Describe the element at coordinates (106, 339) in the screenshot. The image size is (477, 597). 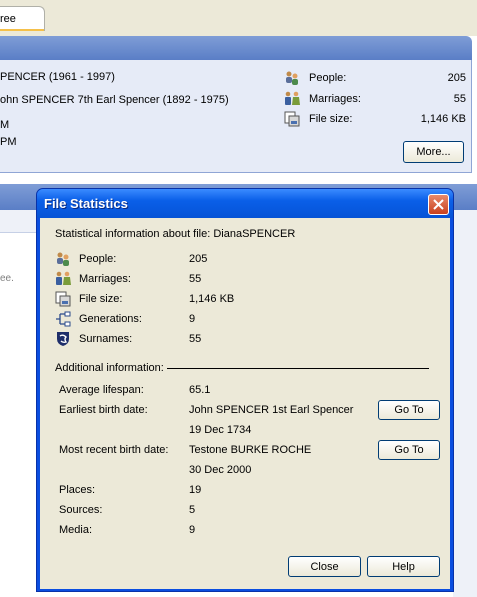
I see `stat-surnames-label: Surnames:` at that location.